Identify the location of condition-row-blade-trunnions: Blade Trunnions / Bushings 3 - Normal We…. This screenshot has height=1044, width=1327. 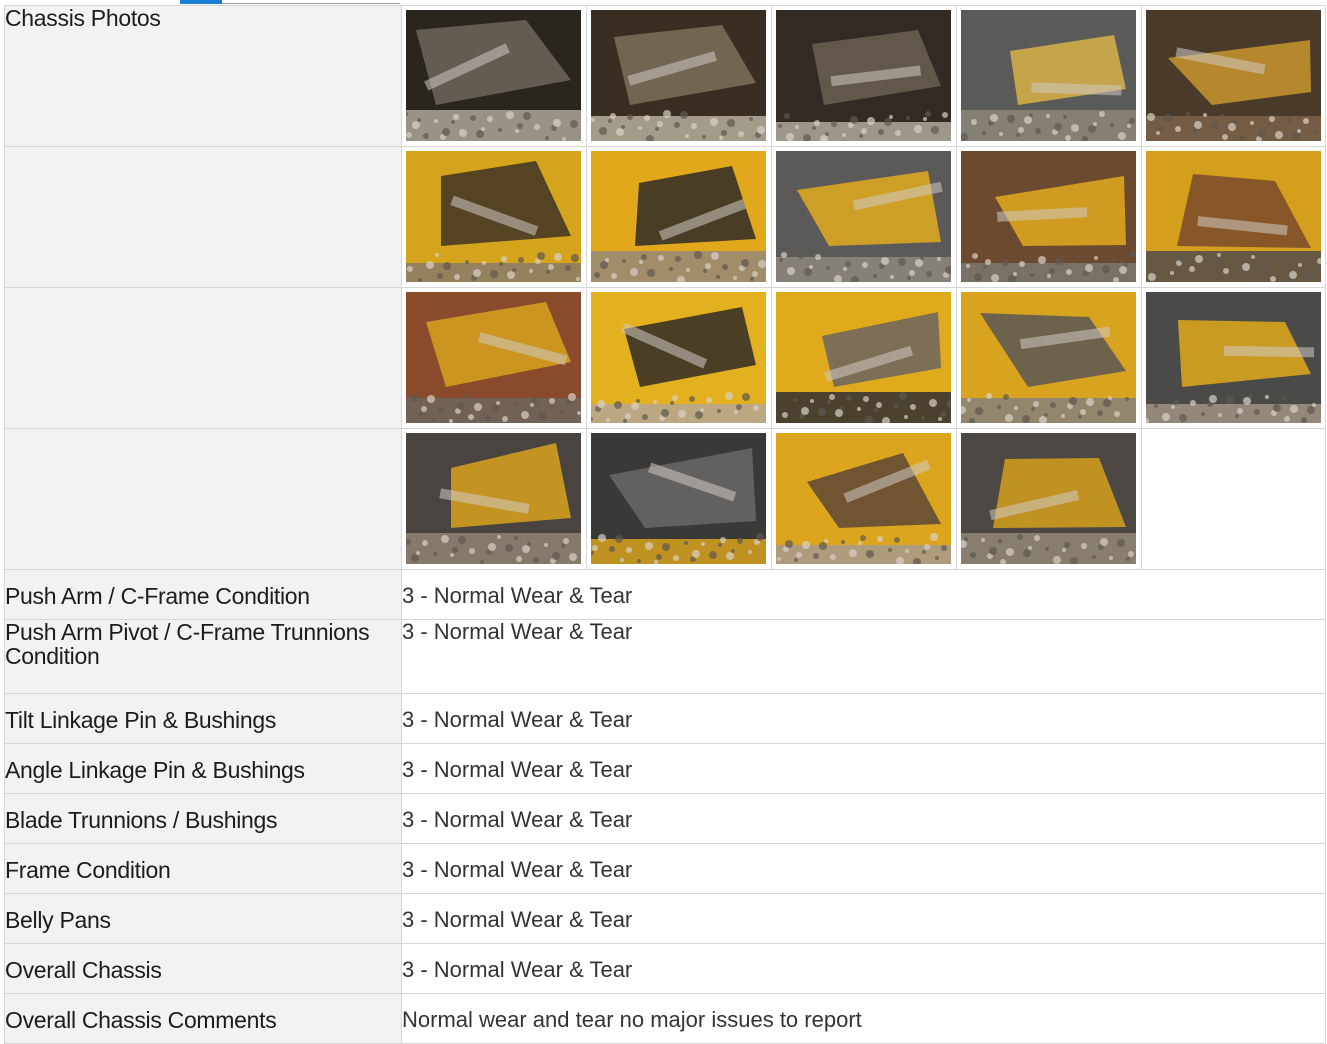
(665, 818).